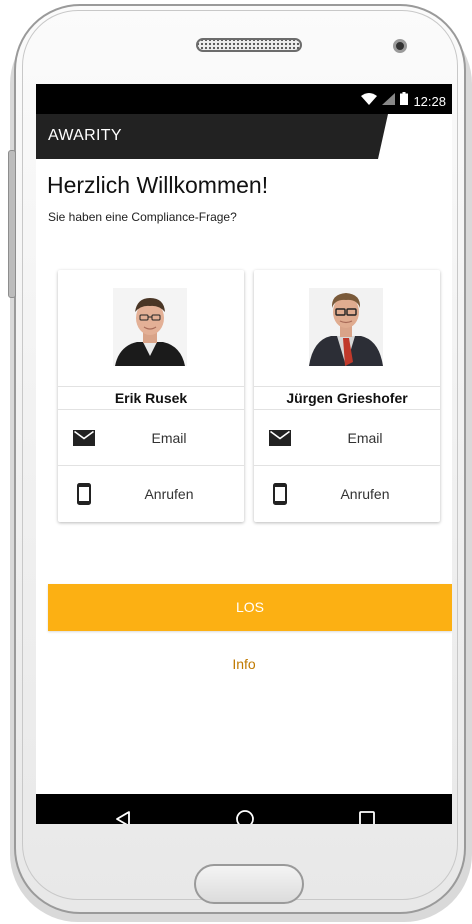 This screenshot has width=472, height=924. Describe the element at coordinates (249, 884) in the screenshot. I see `hardware-home-button` at that location.